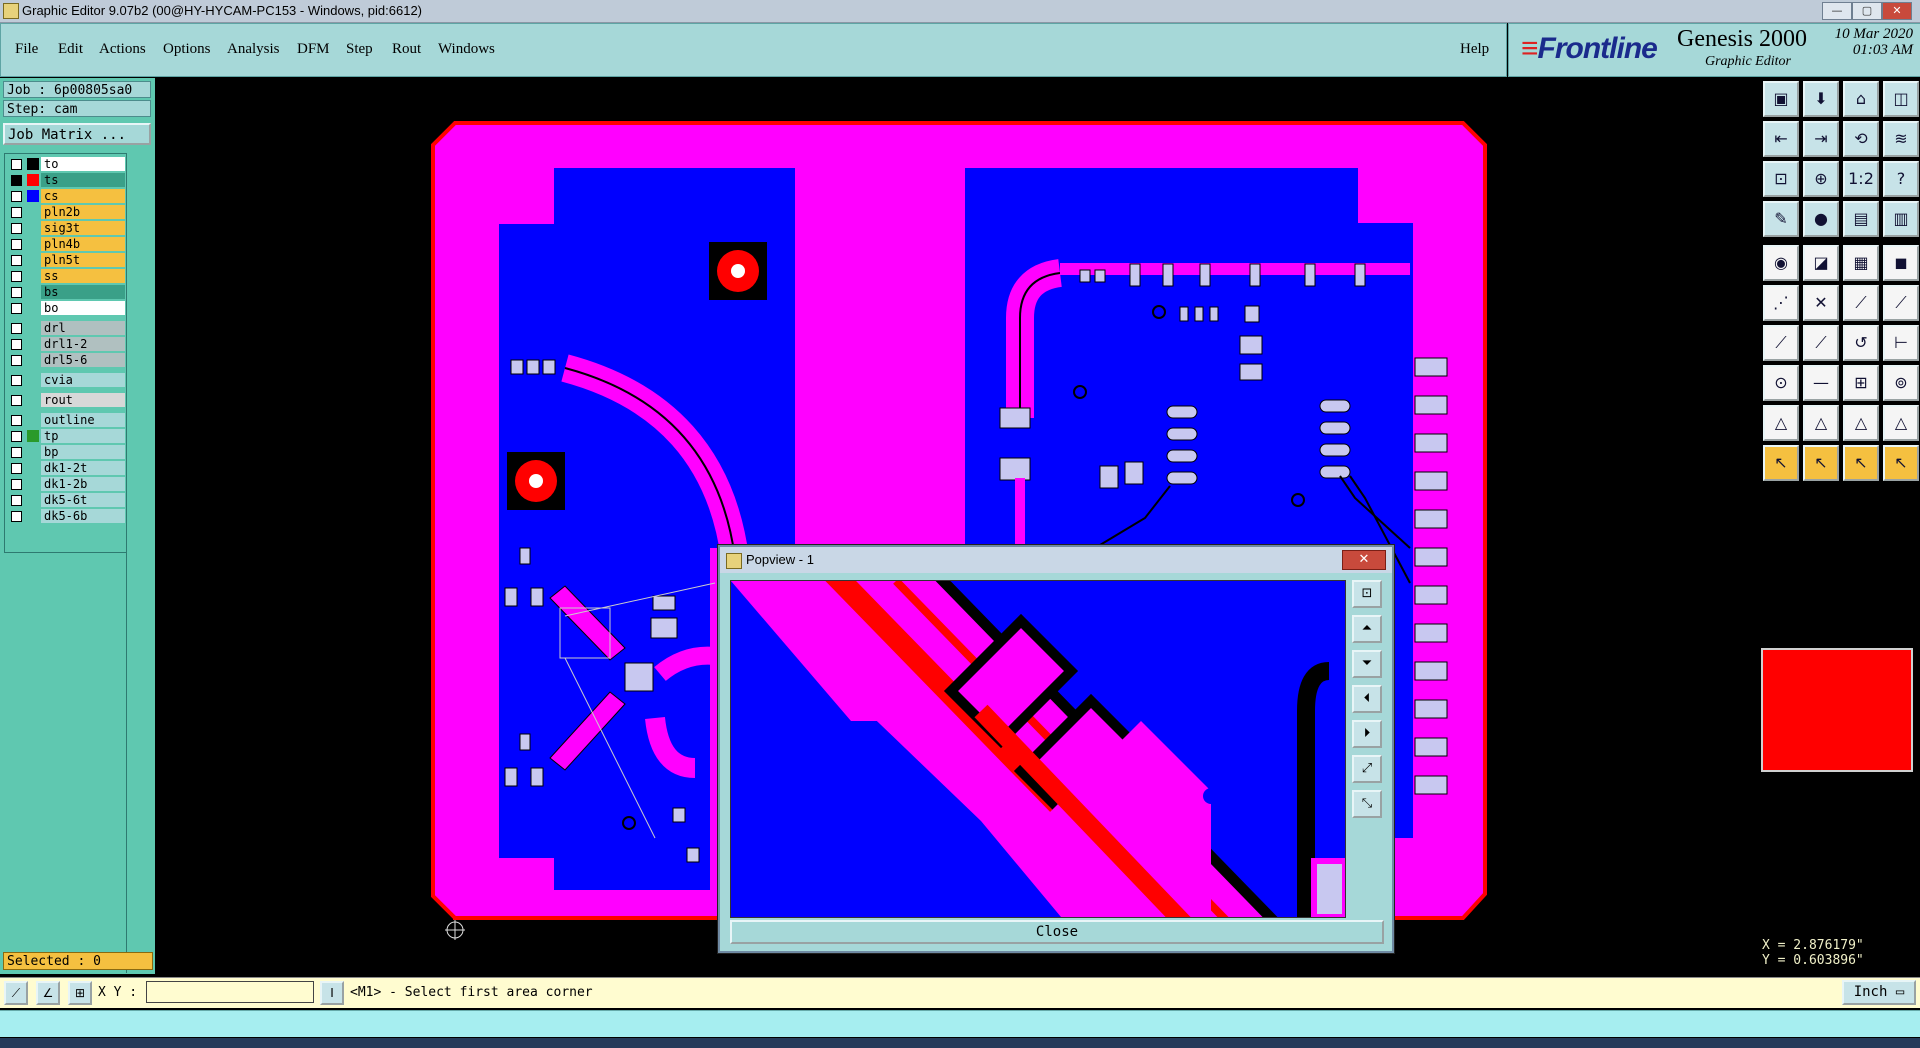  Describe the element at coordinates (1821, 99) in the screenshot. I see `save-icon: ⬇` at that location.